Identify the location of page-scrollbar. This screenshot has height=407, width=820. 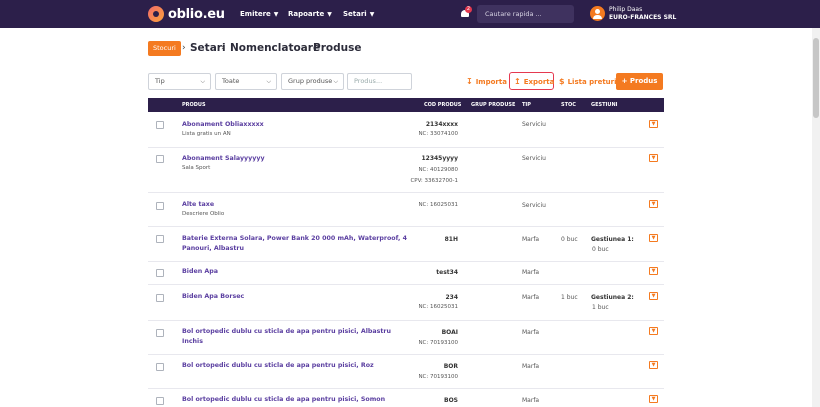
(816, 217).